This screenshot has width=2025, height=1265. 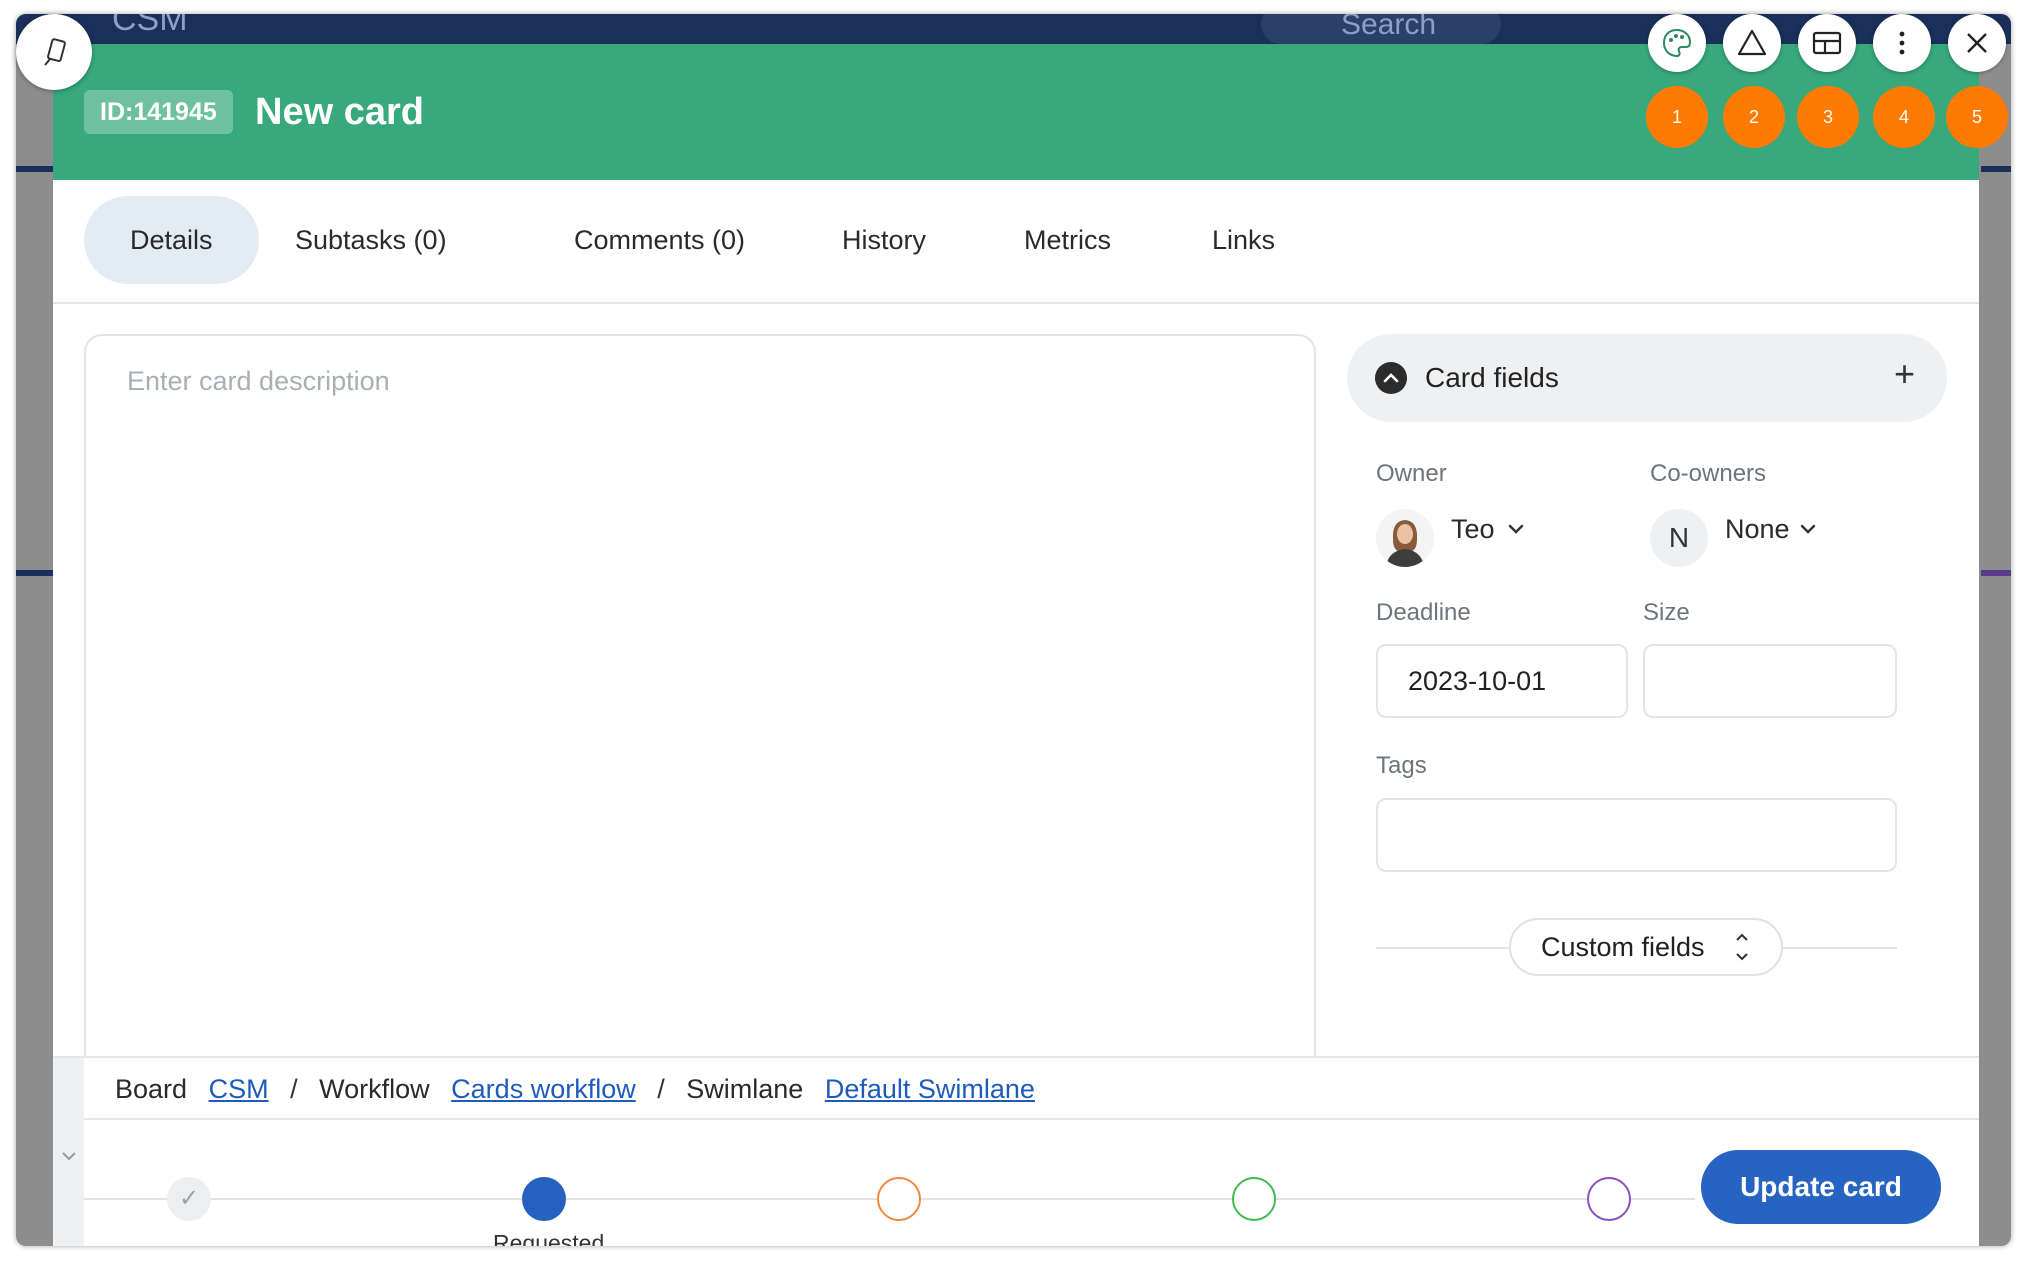 What do you see at coordinates (1411, 473) in the screenshot?
I see `owner-label: Owner` at bounding box center [1411, 473].